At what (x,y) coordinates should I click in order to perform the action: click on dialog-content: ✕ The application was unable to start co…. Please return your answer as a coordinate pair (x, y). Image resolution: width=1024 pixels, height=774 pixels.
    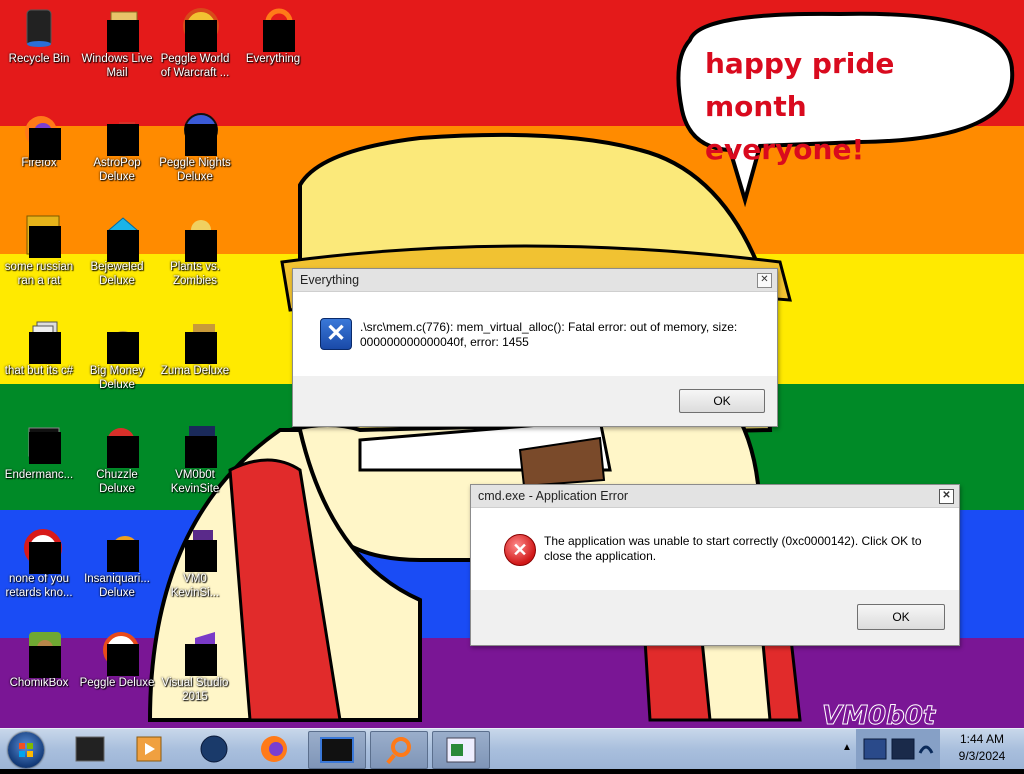
    Looking at the image, I should click on (715, 549).